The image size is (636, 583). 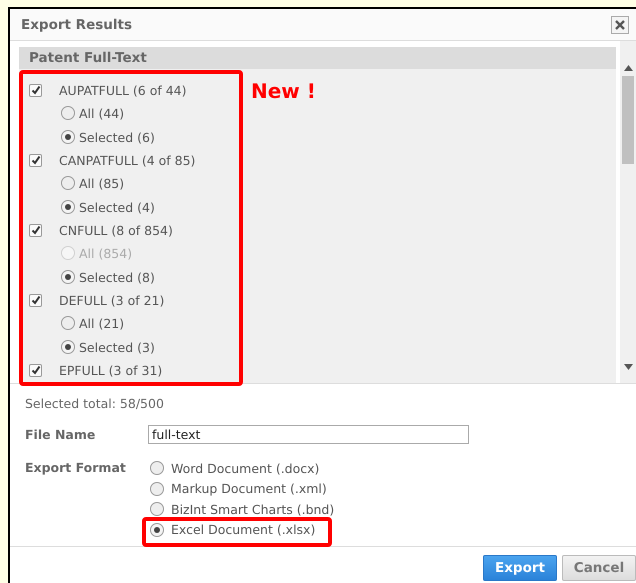 I want to click on option-label: Excel Document (.xlsx), so click(x=243, y=530).